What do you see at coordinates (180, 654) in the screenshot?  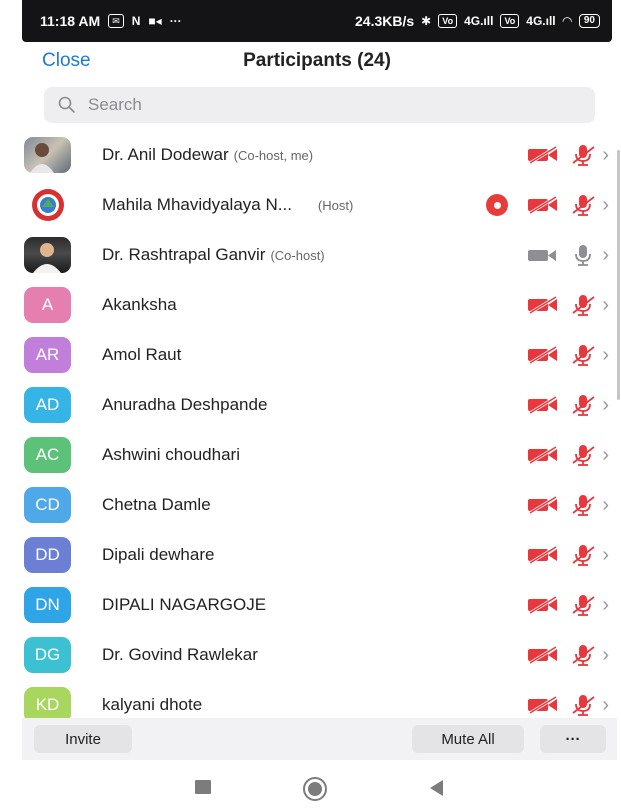 I see `participant-name-text: Dr. Govind Rawlekar` at bounding box center [180, 654].